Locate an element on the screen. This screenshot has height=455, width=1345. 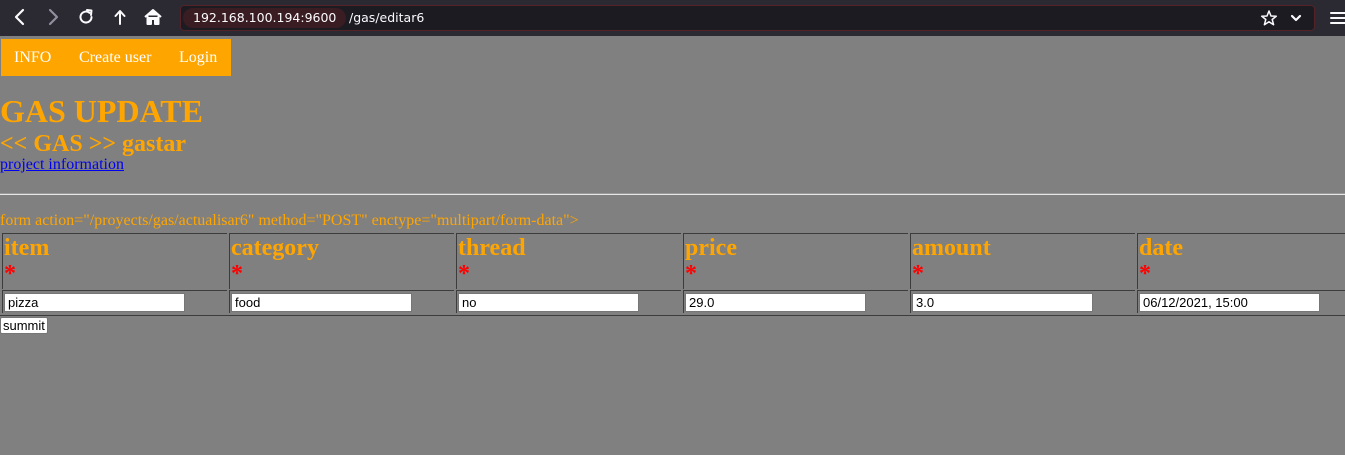
column-label: category is located at coordinates (275, 248).